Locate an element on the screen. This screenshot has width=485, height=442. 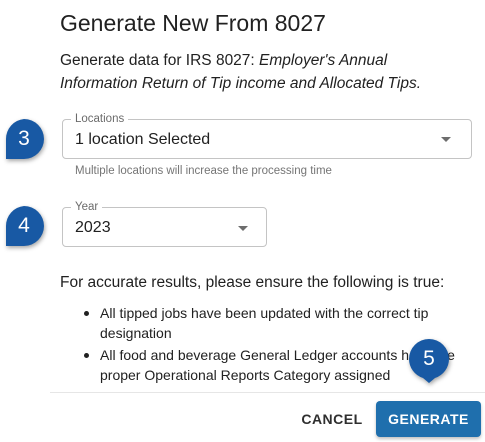
step-marker-3: 3 is located at coordinates (26, 141).